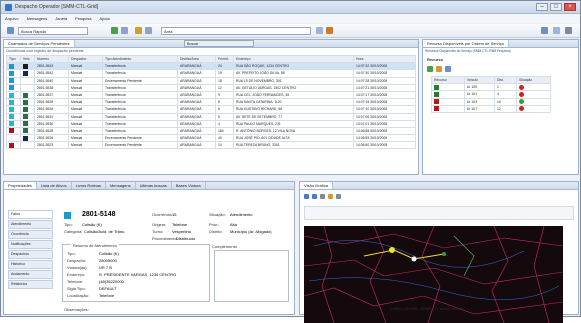 The image size is (581, 323). Describe the element at coordinates (138, 30) in the screenshot. I see `map-icon` at that location.